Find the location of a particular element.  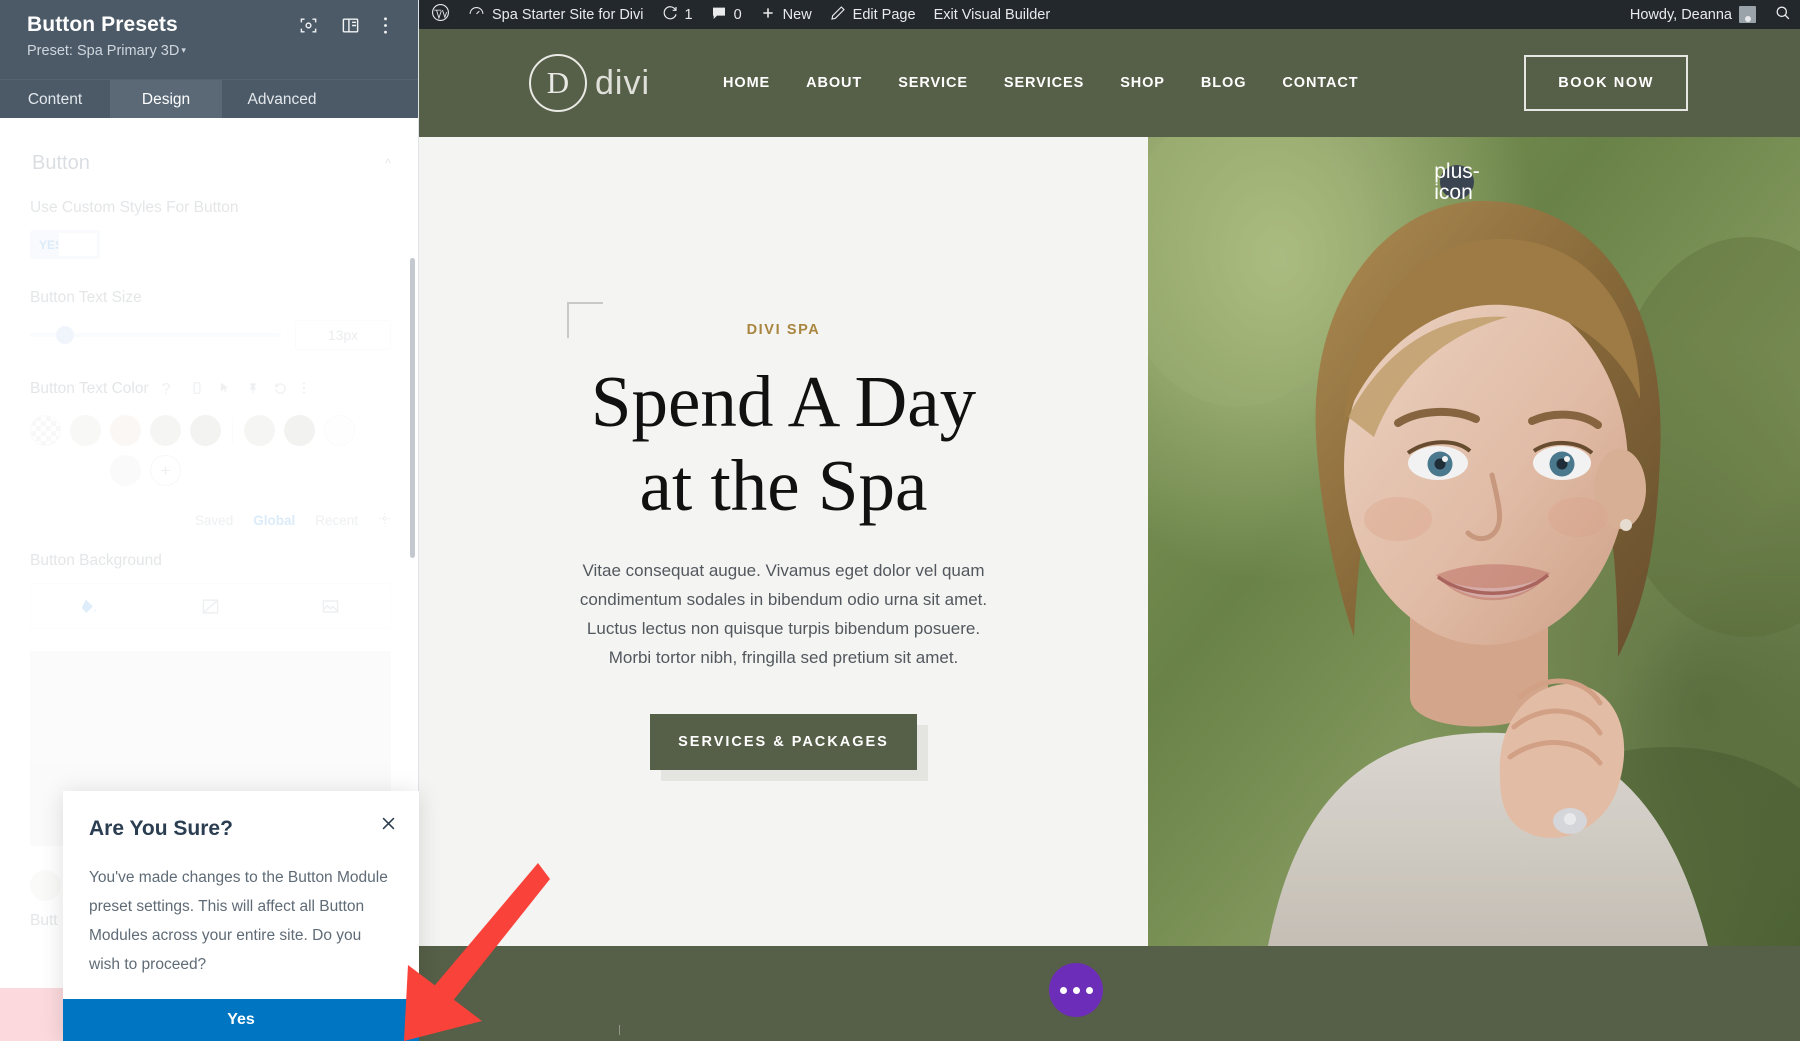

admin-bar-right: Howdy, Deanna is located at coordinates (1709, 14).